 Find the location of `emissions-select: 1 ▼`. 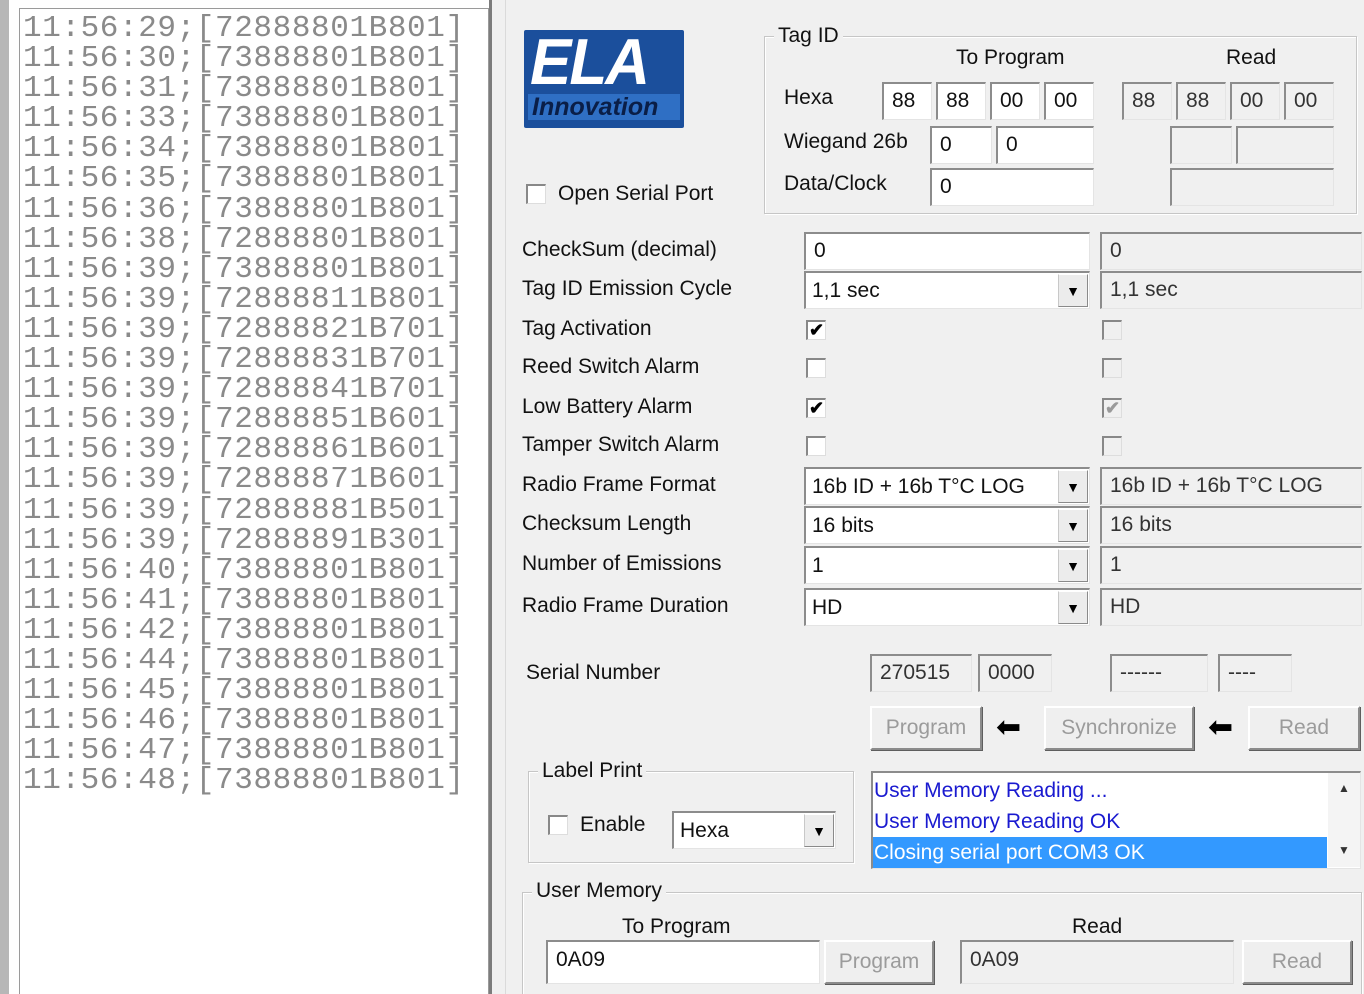

emissions-select: 1 ▼ is located at coordinates (947, 565).